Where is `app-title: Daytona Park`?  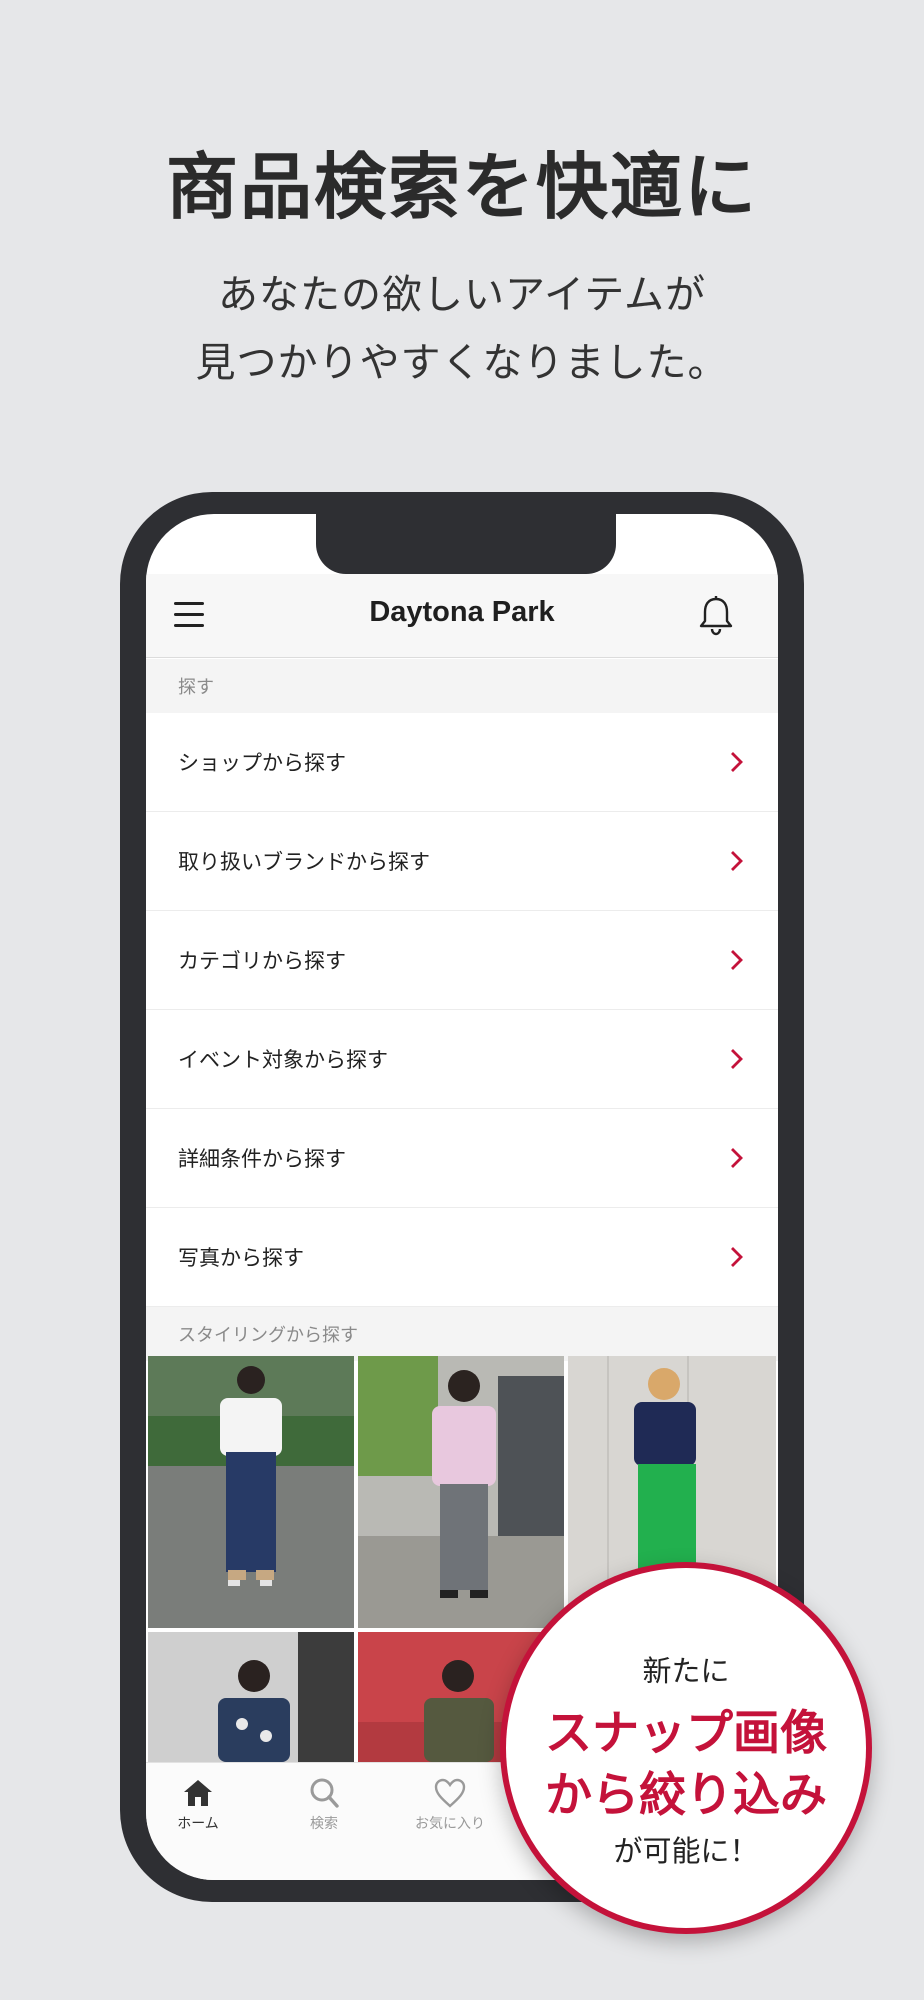 app-title: Daytona Park is located at coordinates (462, 612).